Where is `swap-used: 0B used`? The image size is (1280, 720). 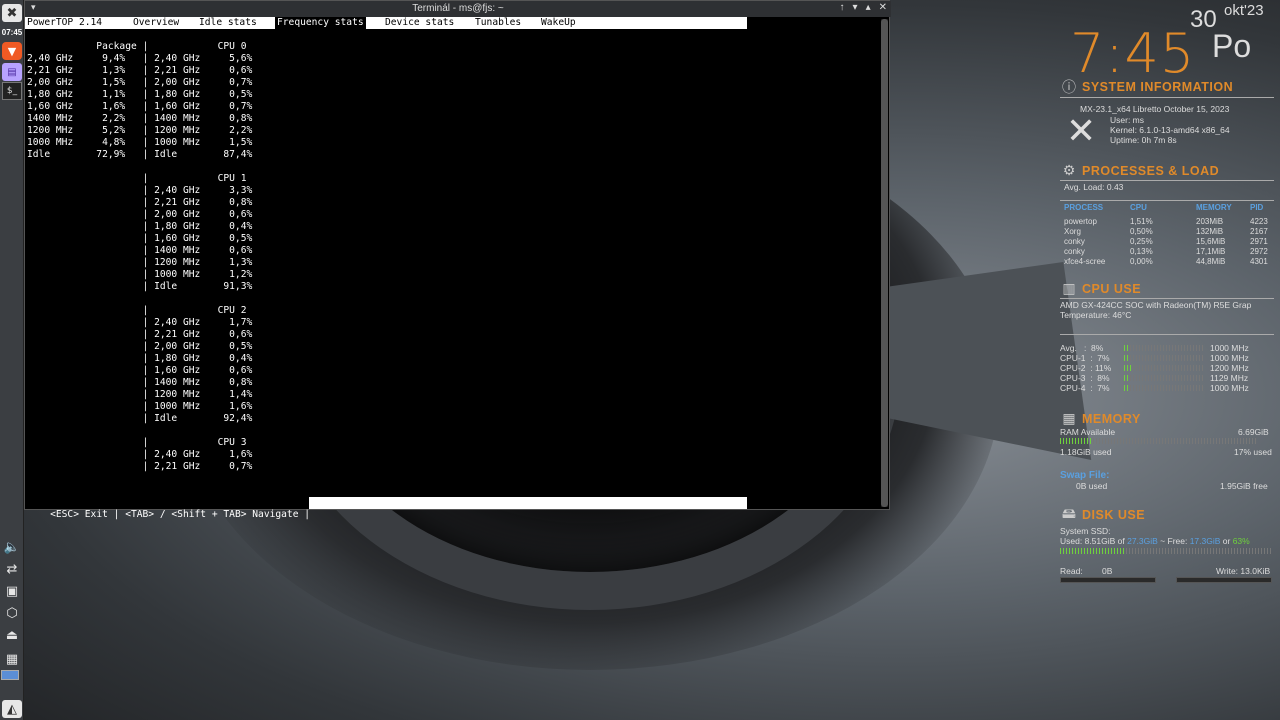 swap-used: 0B used is located at coordinates (1092, 486).